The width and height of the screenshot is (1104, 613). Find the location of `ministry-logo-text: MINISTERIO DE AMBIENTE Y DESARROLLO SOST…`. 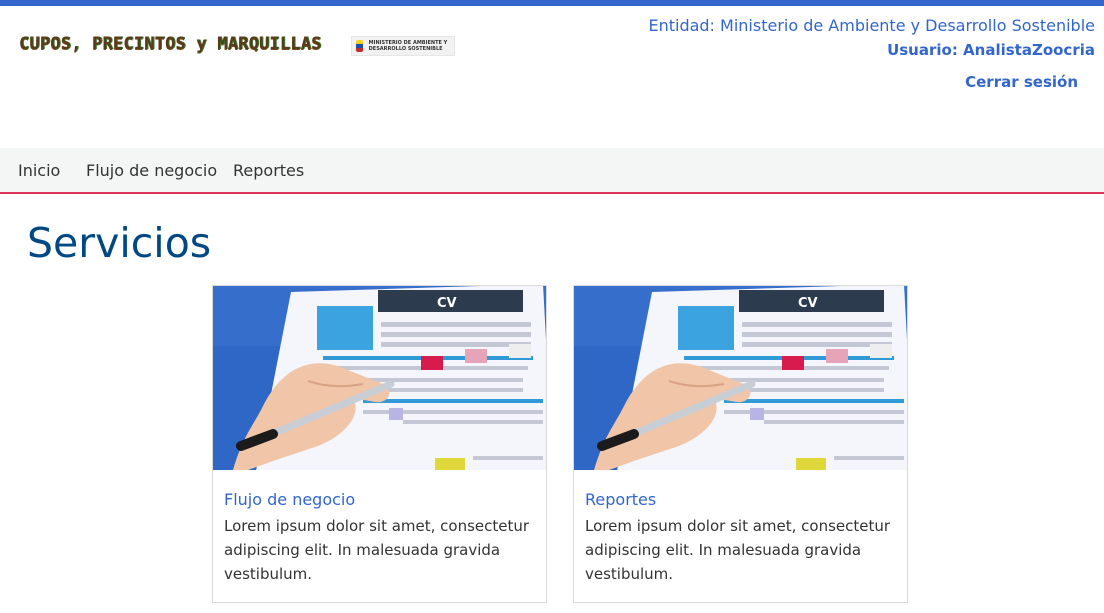

ministry-logo-text: MINISTERIO DE AMBIENTE Y DESARROLLO SOST… is located at coordinates (408, 46).